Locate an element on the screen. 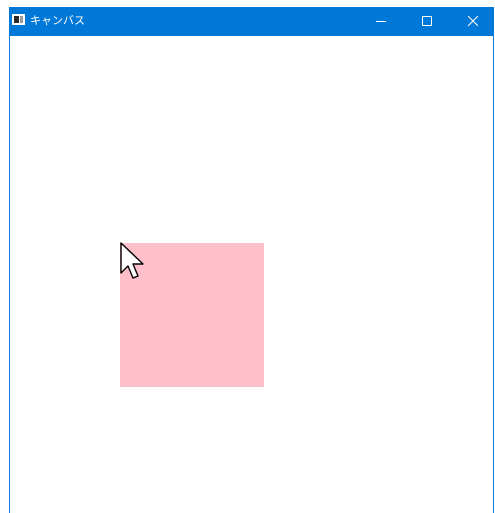  window-app-icon is located at coordinates (18, 19).